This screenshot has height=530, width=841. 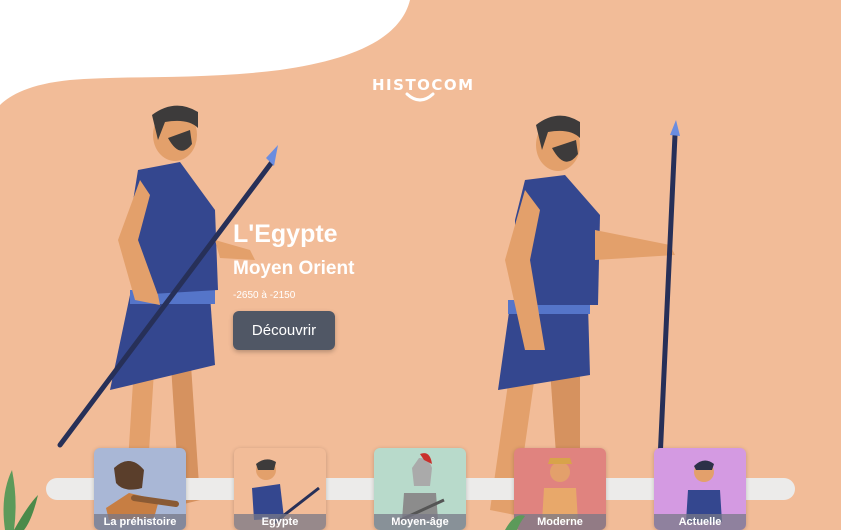 What do you see at coordinates (20, 500) in the screenshot?
I see `plant-left` at bounding box center [20, 500].